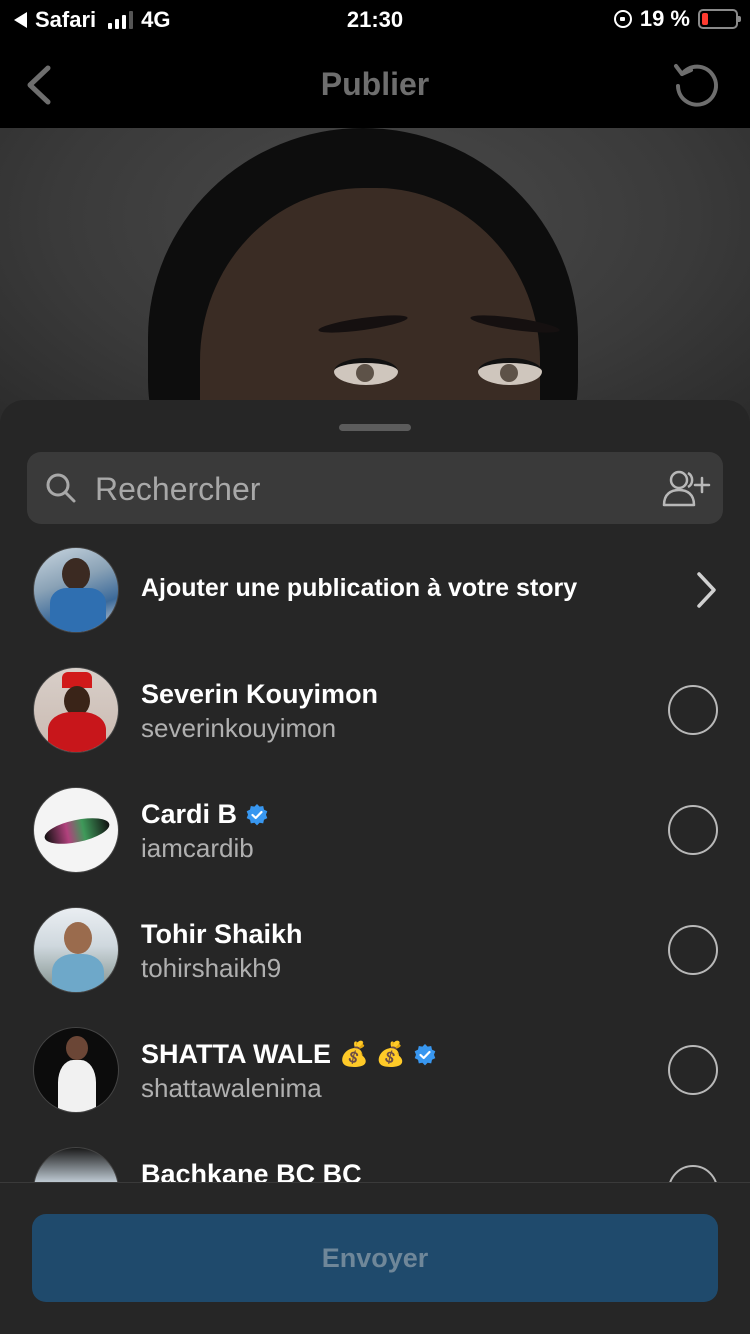  I want to click on contact-name: Bachkane BC BC, so click(251, 1170).